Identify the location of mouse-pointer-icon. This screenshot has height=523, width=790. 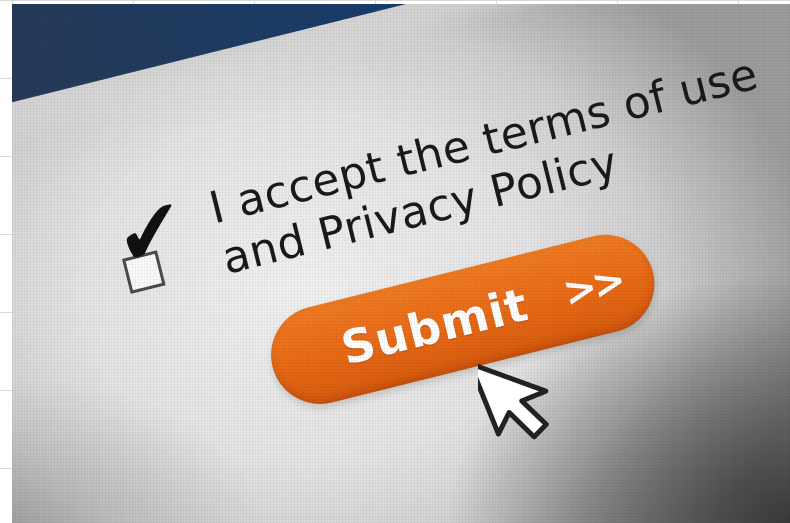
(513, 400).